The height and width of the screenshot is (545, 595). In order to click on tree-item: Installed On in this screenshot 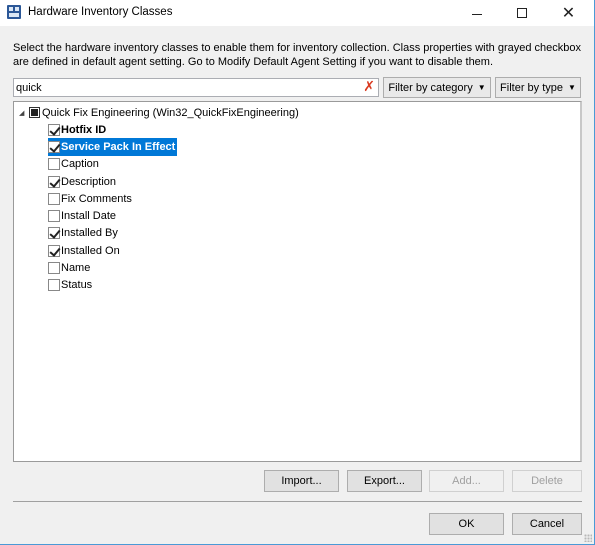, I will do `click(112, 250)`.